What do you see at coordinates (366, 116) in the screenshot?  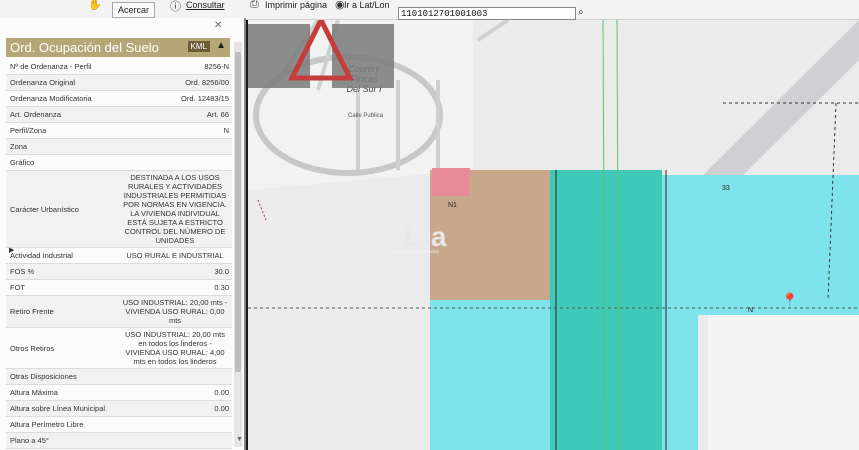 I see `street-label: Calle Publica` at bounding box center [366, 116].